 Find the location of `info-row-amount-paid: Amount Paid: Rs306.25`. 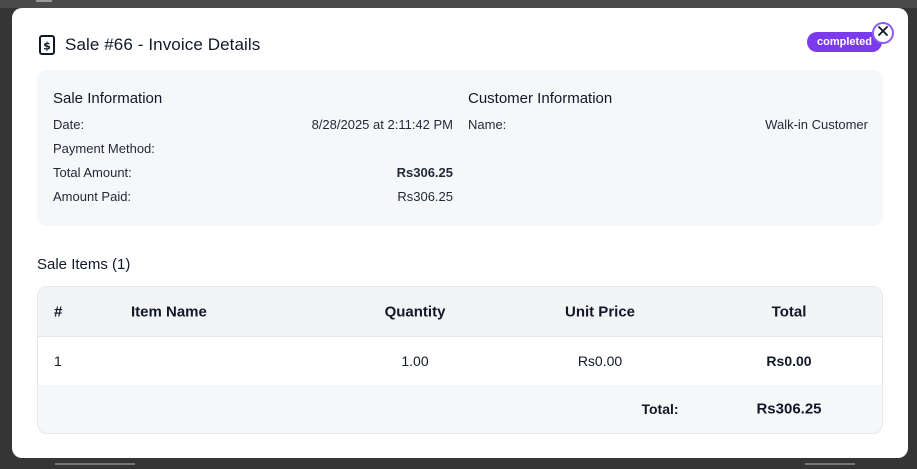

info-row-amount-paid: Amount Paid: Rs306.25 is located at coordinates (253, 201).